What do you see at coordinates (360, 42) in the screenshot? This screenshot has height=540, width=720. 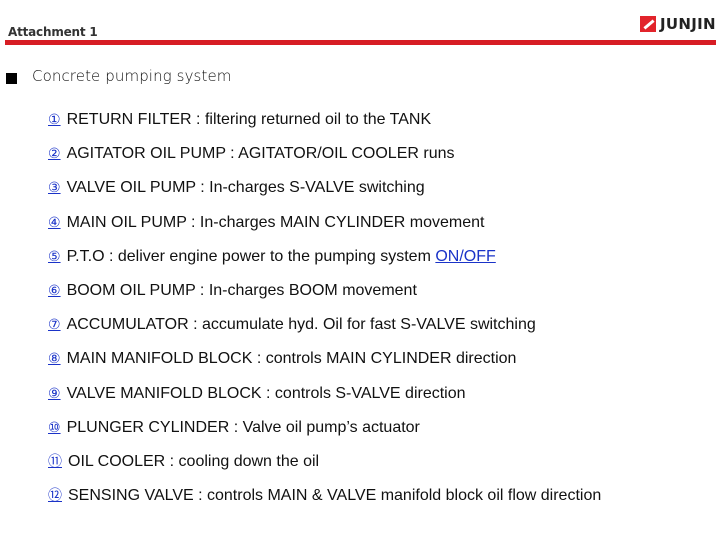 I see `header-divider` at bounding box center [360, 42].